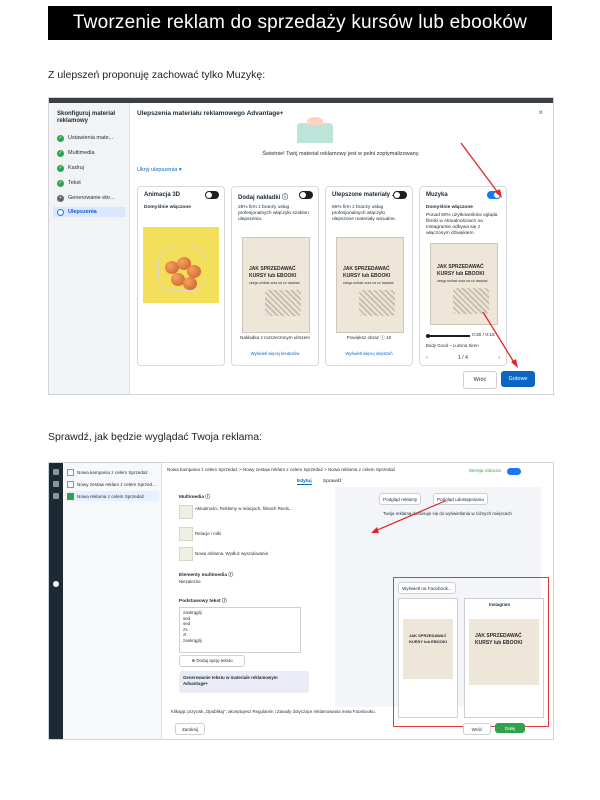  What do you see at coordinates (56, 601) in the screenshot?
I see `left-rail` at bounding box center [56, 601].